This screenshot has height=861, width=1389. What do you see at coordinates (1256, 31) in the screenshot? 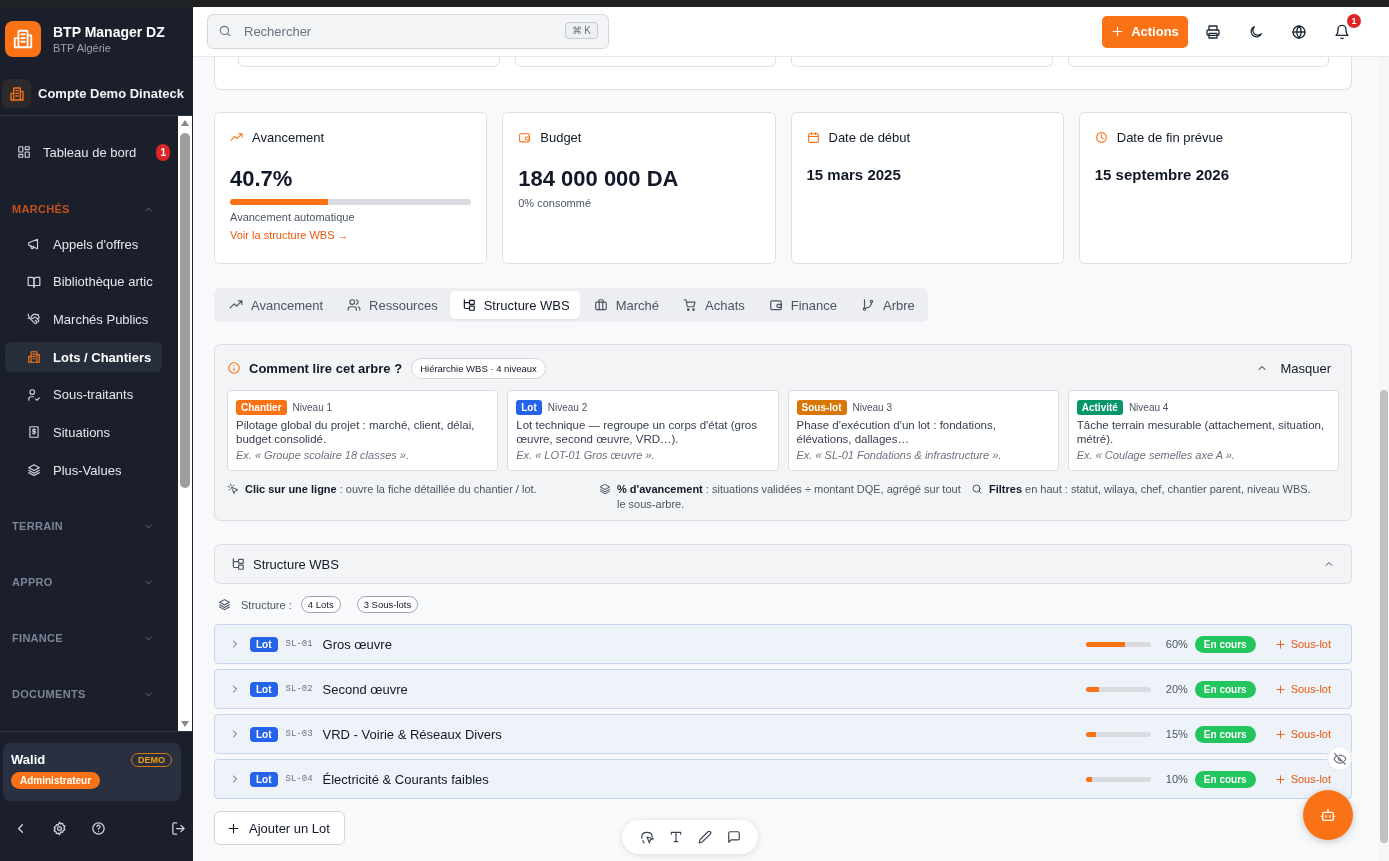
I see `moon-icon` at bounding box center [1256, 31].